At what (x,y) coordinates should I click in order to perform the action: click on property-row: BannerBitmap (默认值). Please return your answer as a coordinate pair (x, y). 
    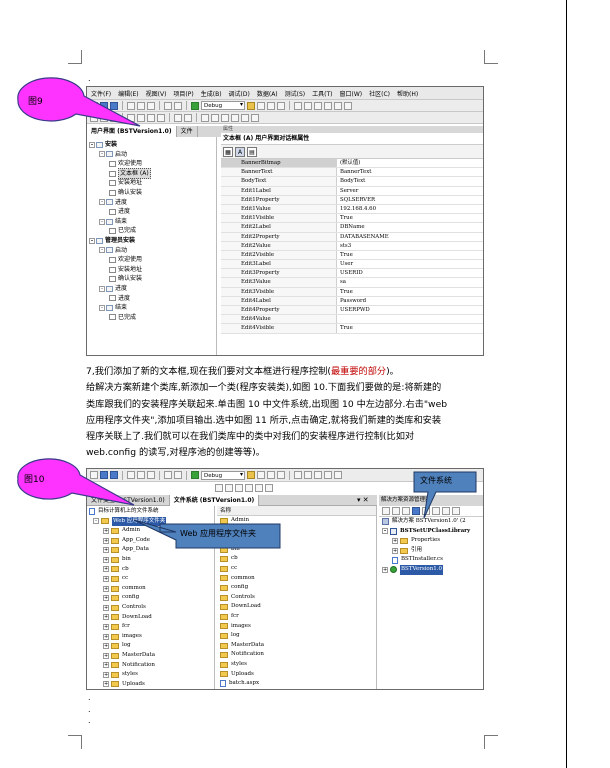
    Looking at the image, I should click on (352, 164).